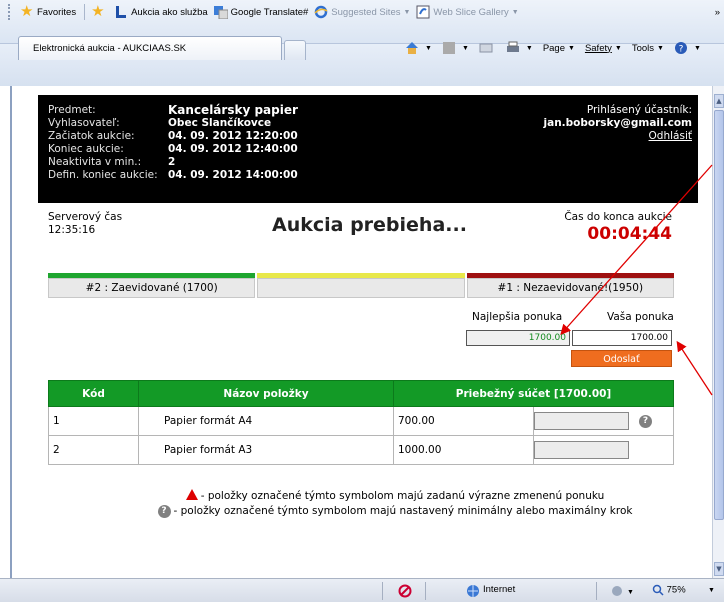 Image resolution: width=724 pixels, height=602 pixels. I want to click on your-offer-label: Vaša ponuka, so click(640, 317).